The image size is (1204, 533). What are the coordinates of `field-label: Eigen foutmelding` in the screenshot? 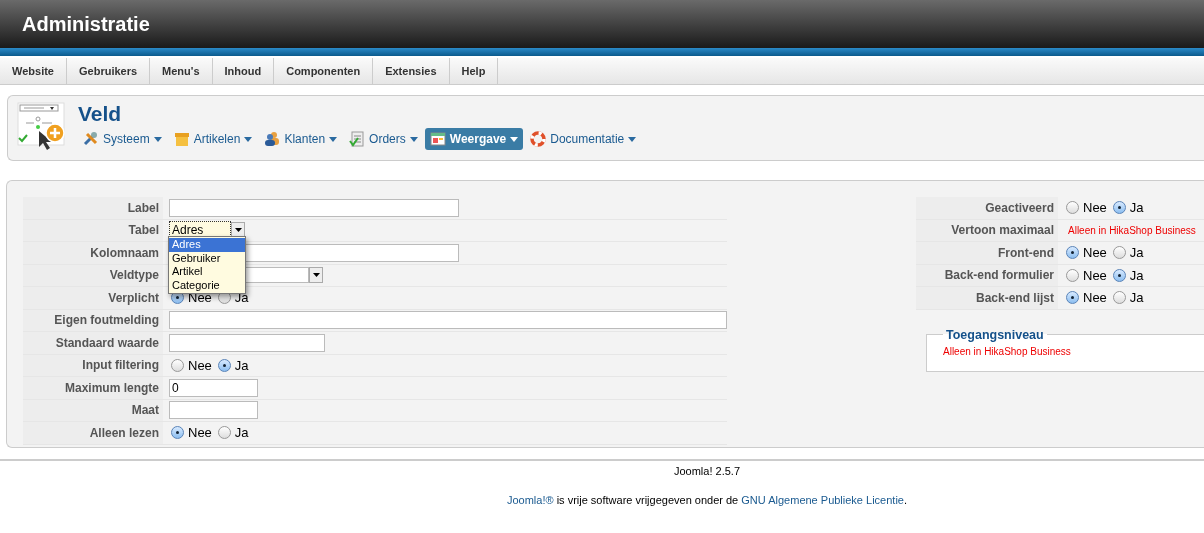 It's located at (93, 320).